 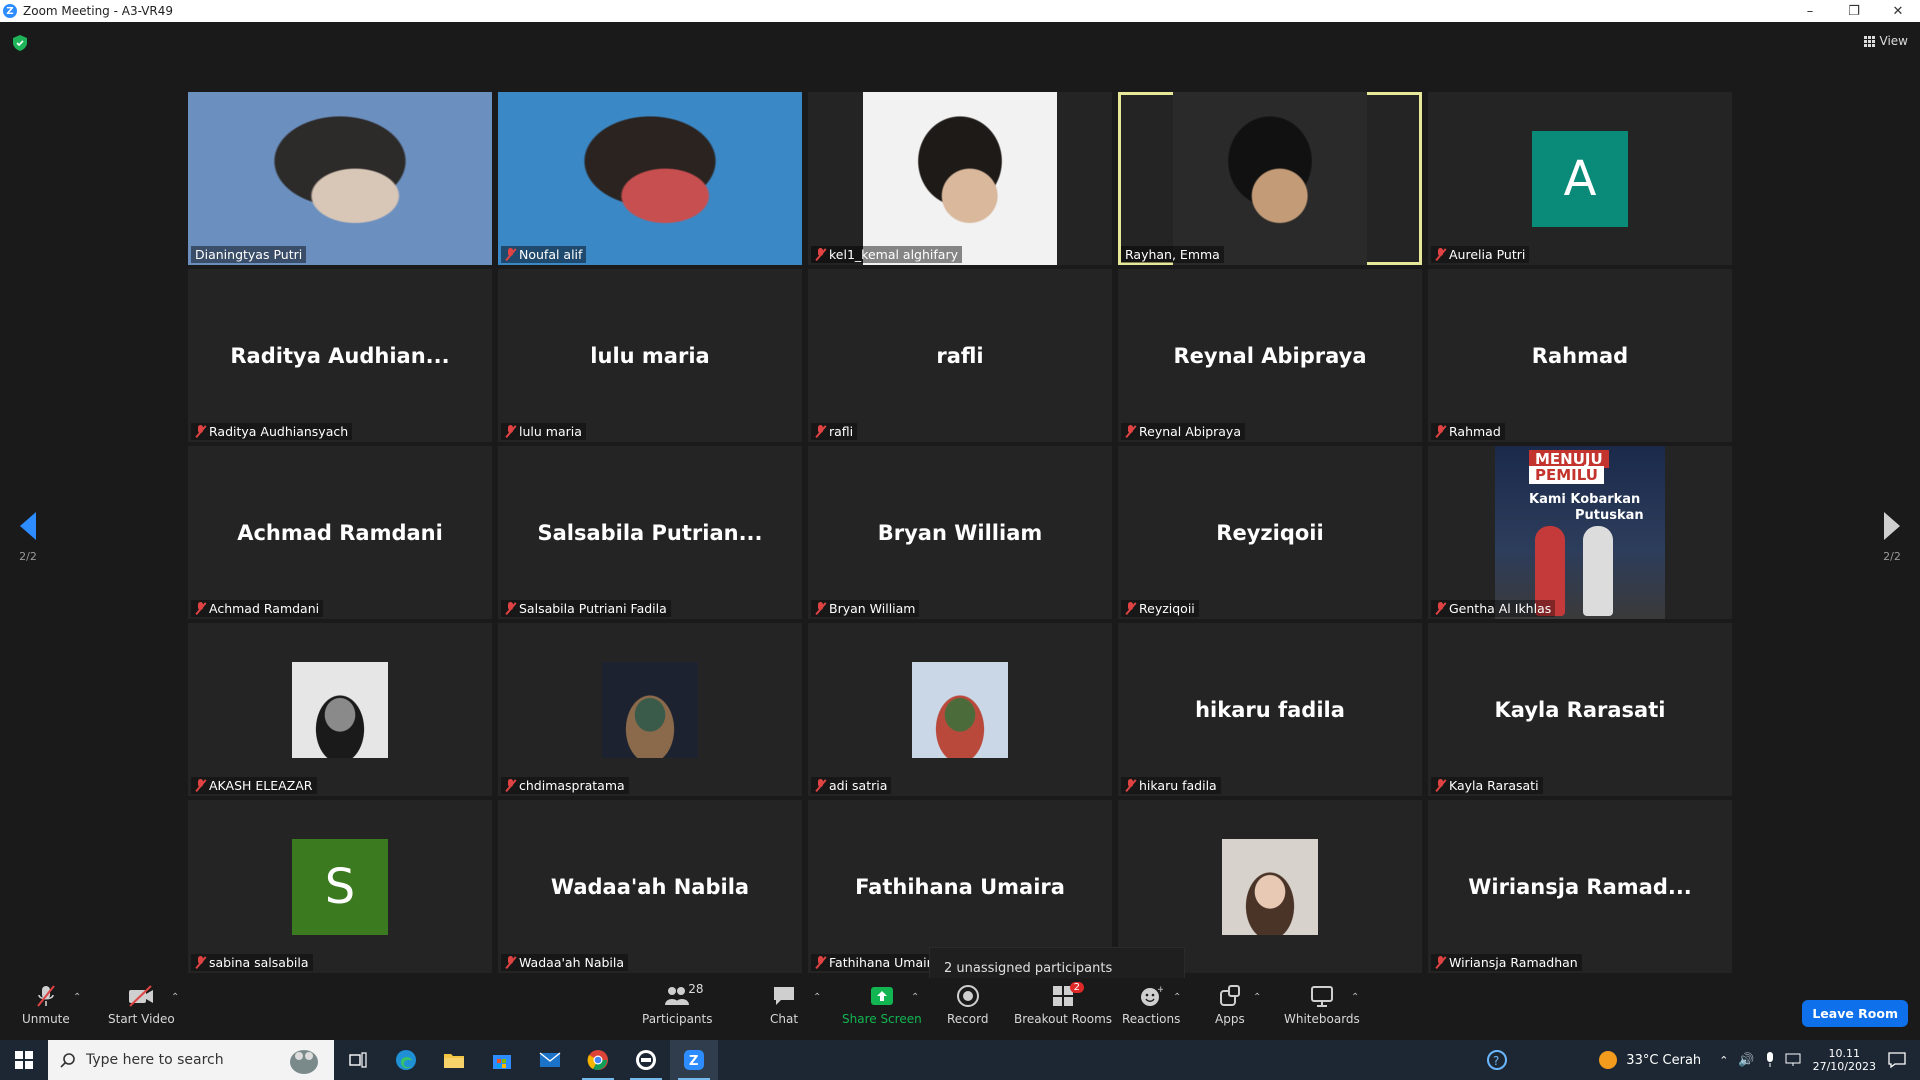 What do you see at coordinates (1580, 709) in the screenshot?
I see `participant-tile: Kayla Rarasati Kayla Rarasati` at bounding box center [1580, 709].